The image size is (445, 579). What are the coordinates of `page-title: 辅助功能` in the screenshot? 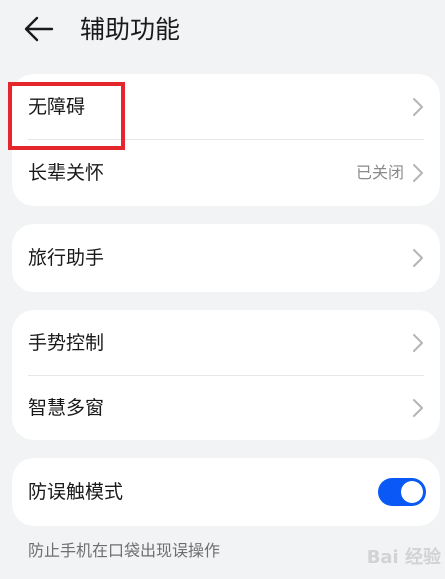 It's located at (130, 29).